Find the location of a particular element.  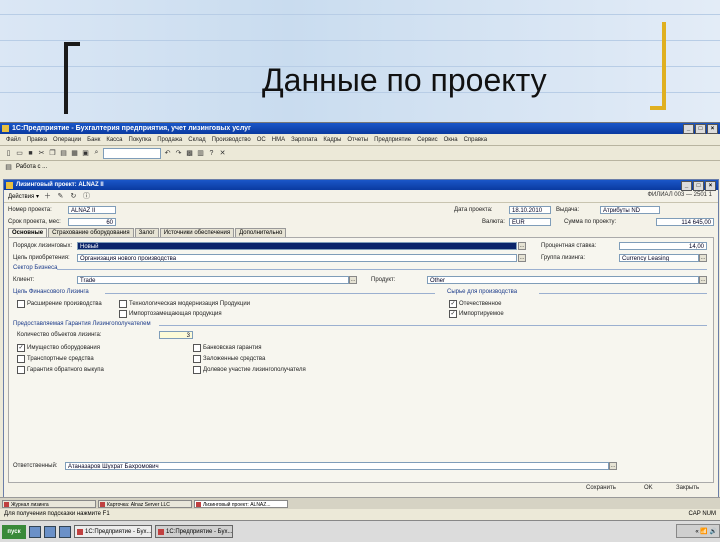

goal-checkbox-modernization: Технологическая модернизация Продукции is located at coordinates (184, 304).